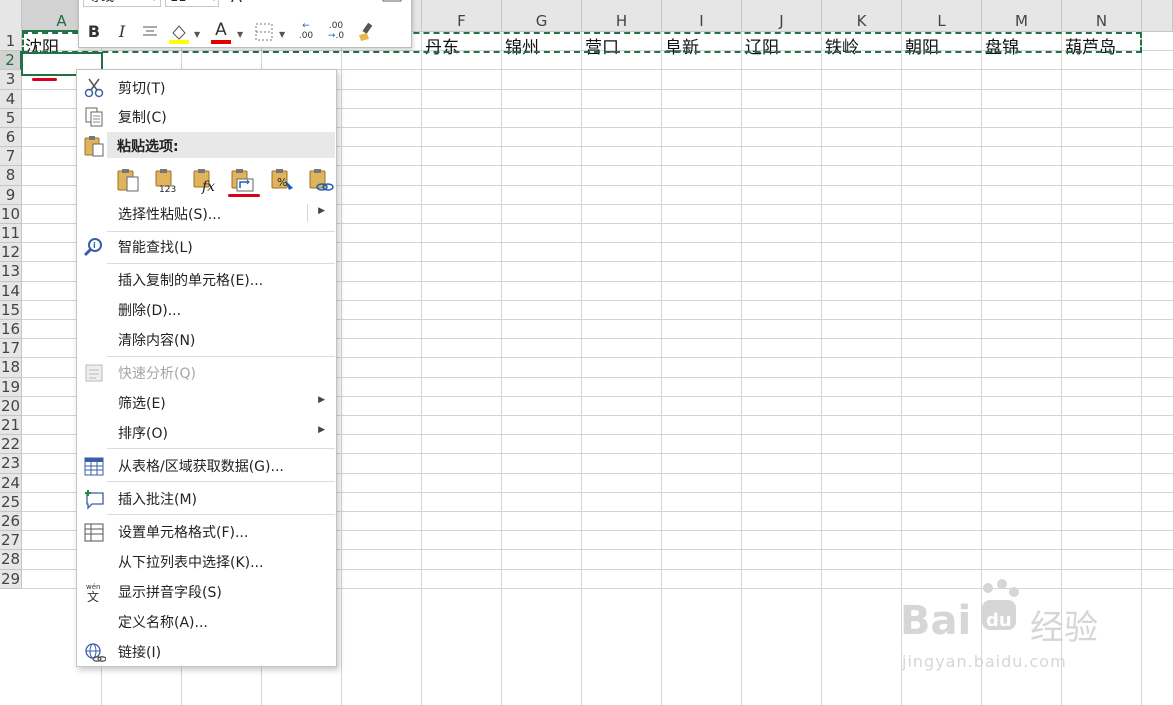  Describe the element at coordinates (11, 214) in the screenshot. I see `row-header-10: 10` at that location.